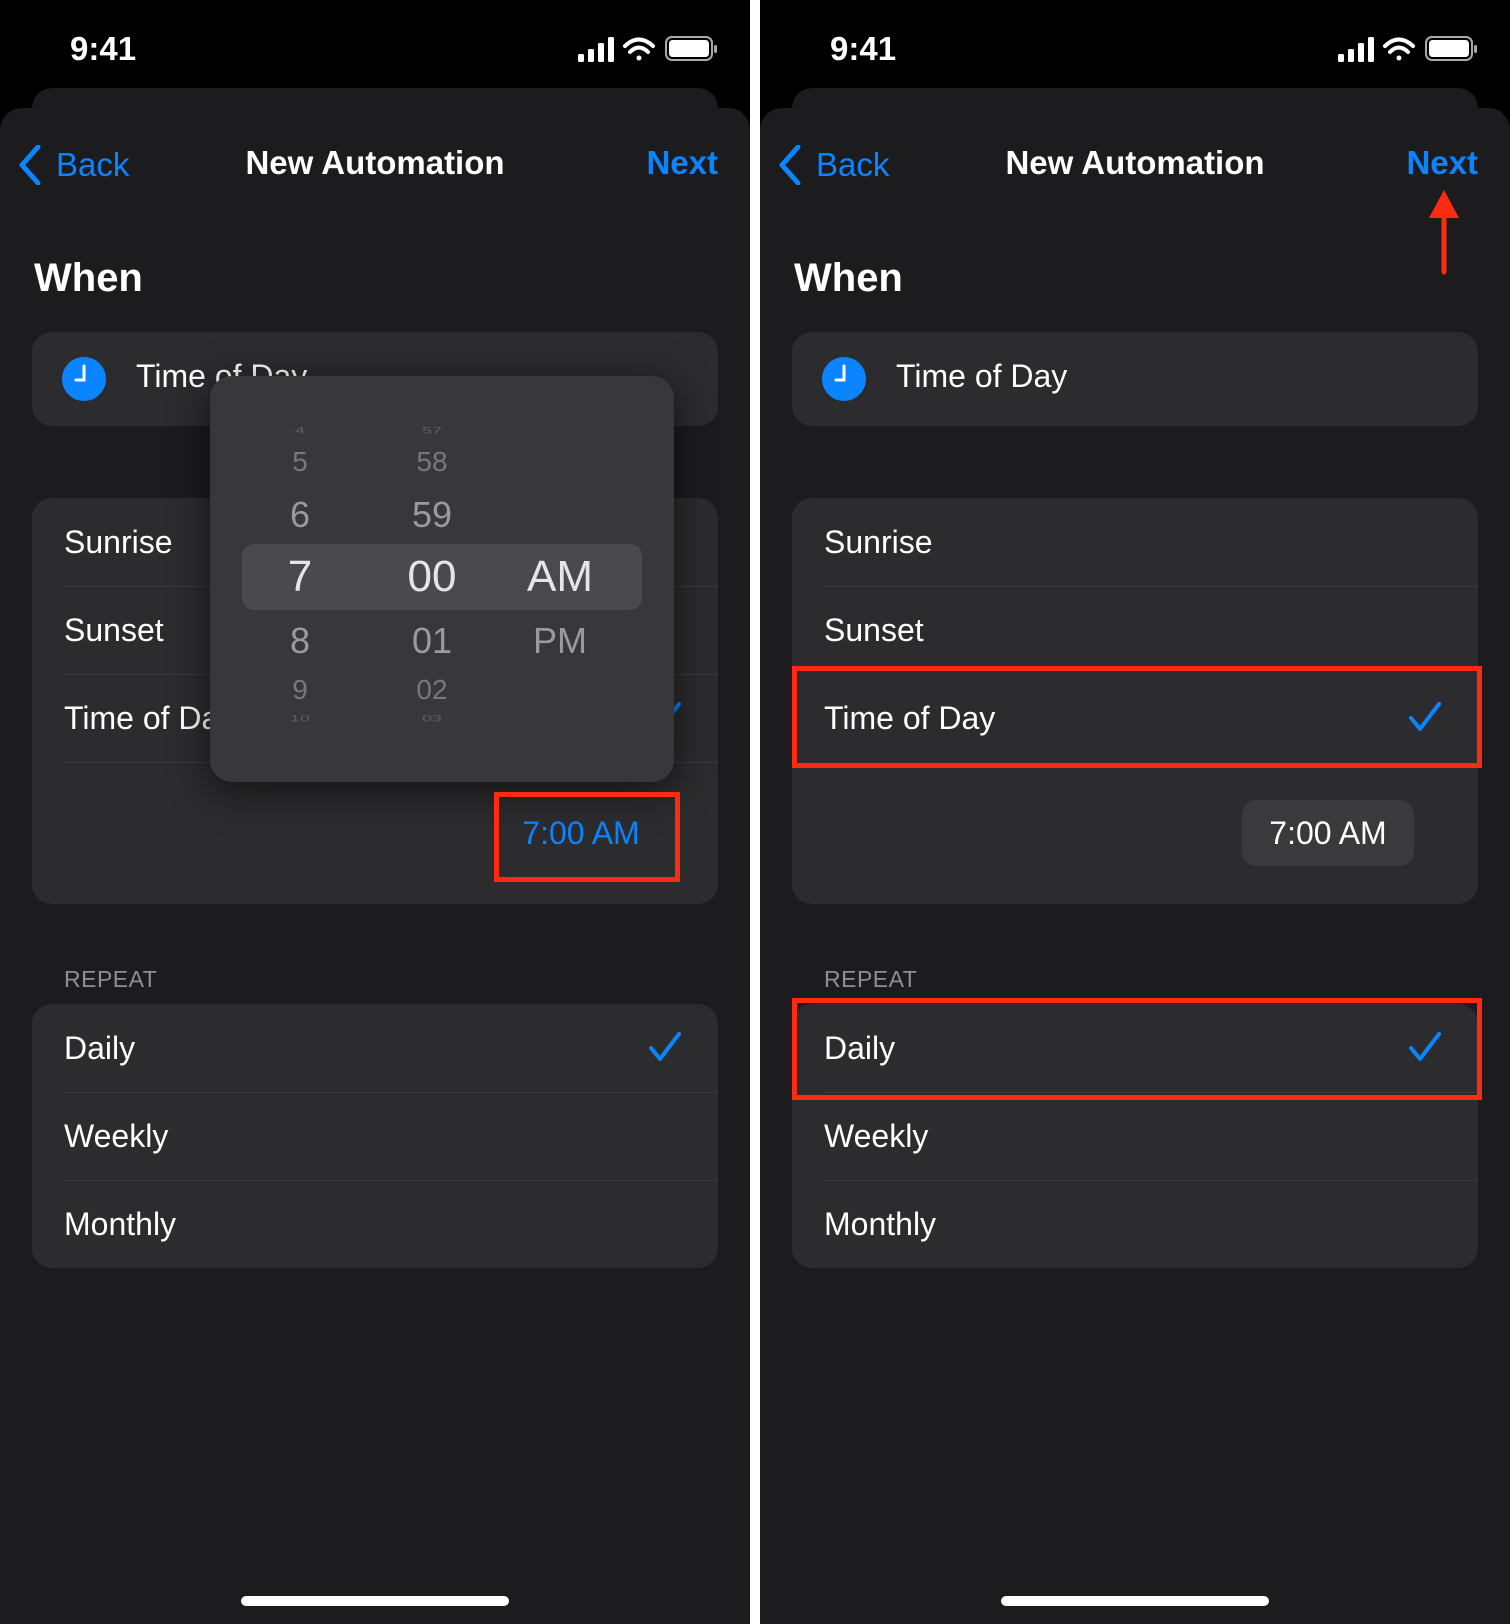 Image resolution: width=1510 pixels, height=1624 pixels. What do you see at coordinates (1135, 718) in the screenshot?
I see `option-time-of-day: Time of Day` at bounding box center [1135, 718].